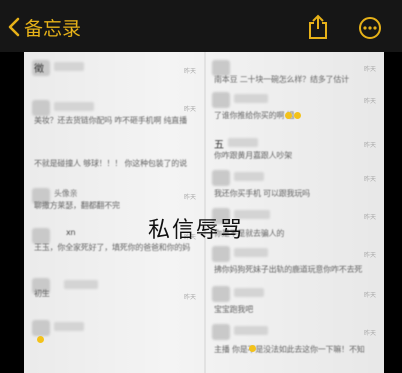  What do you see at coordinates (110, 163) in the screenshot?
I see `message-text: 不就是碰撞人 够球！！！ 你这种包装了的说` at bounding box center [110, 163].